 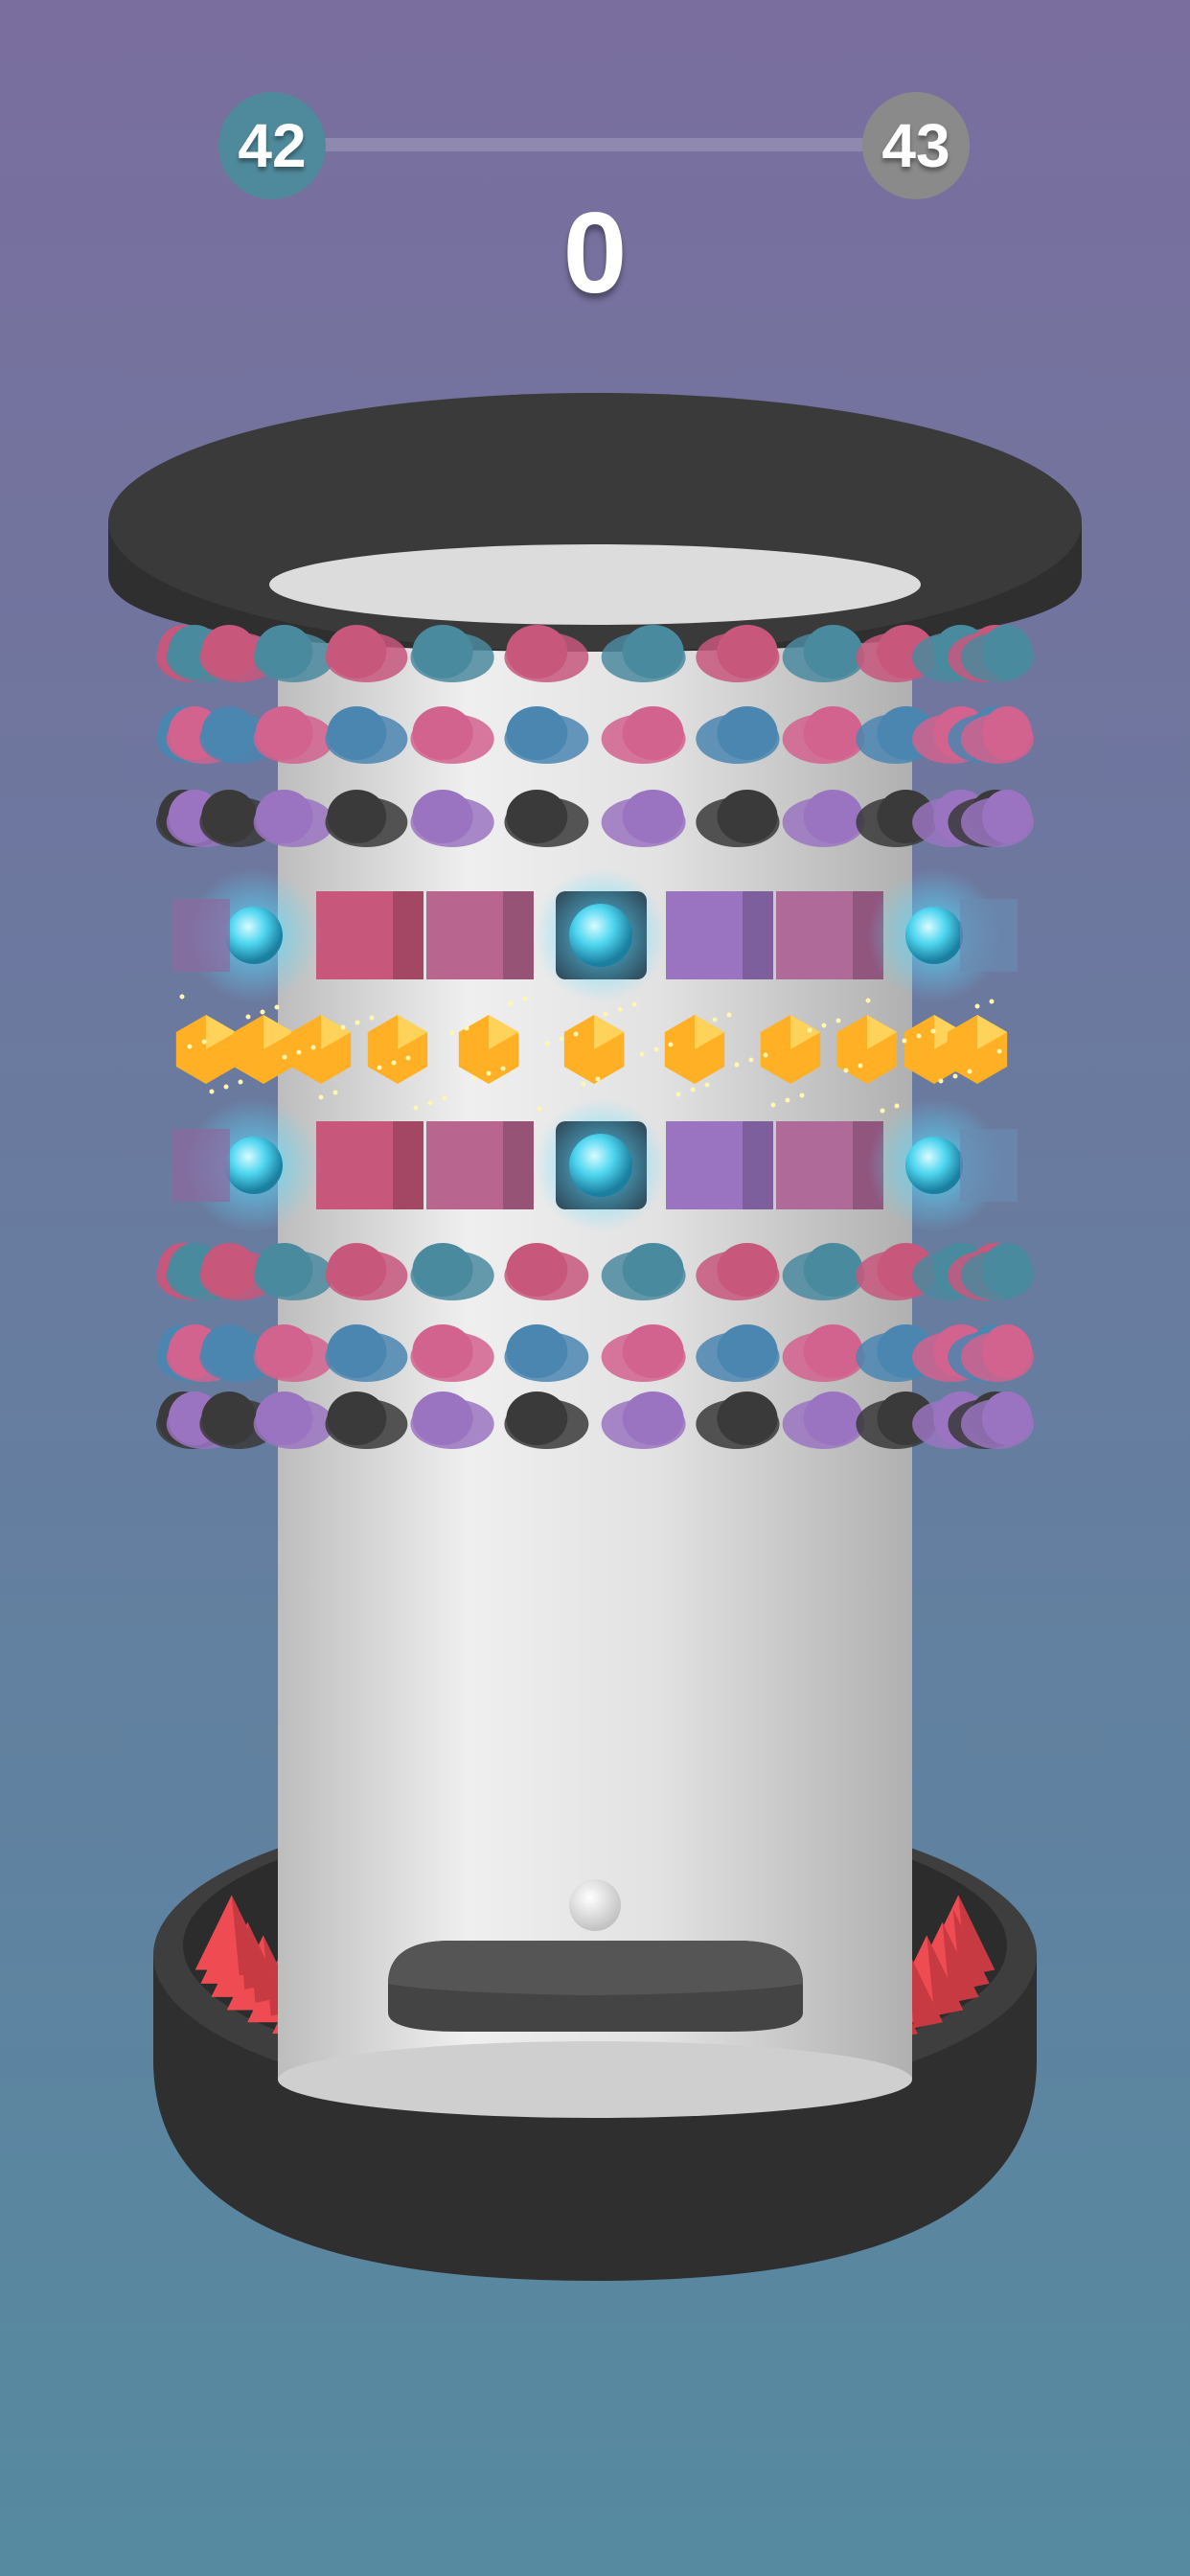 I want to click on top-cap, so click(x=595, y=522).